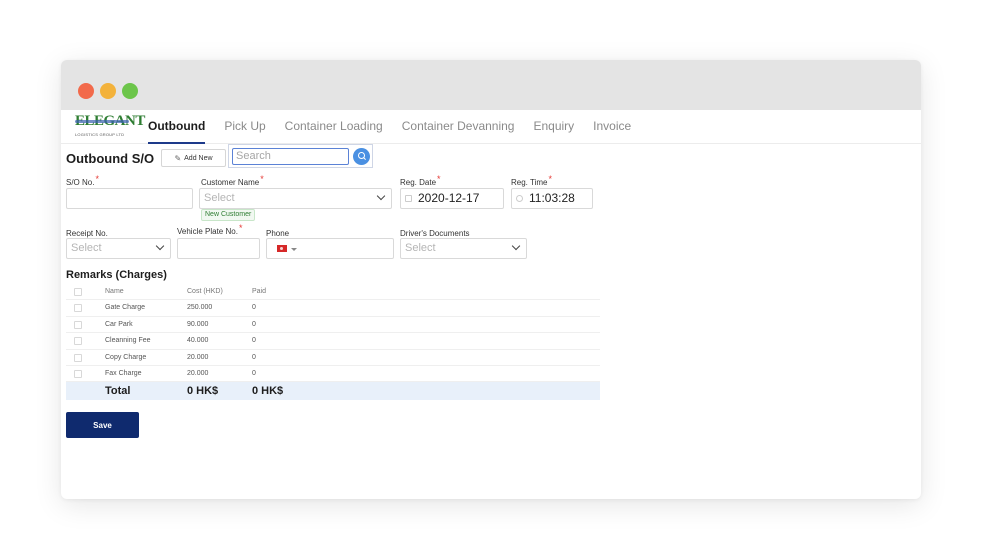 This screenshot has height=560, width=982. Describe the element at coordinates (330, 248) in the screenshot. I see `phone-input` at that location.